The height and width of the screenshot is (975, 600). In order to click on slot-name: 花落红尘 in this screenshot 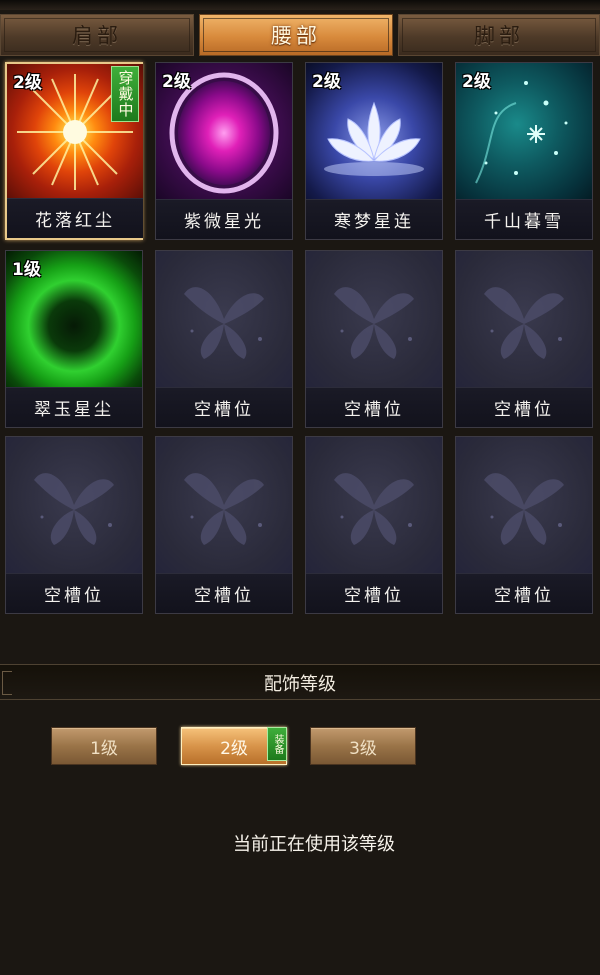, I will do `click(75, 218)`.